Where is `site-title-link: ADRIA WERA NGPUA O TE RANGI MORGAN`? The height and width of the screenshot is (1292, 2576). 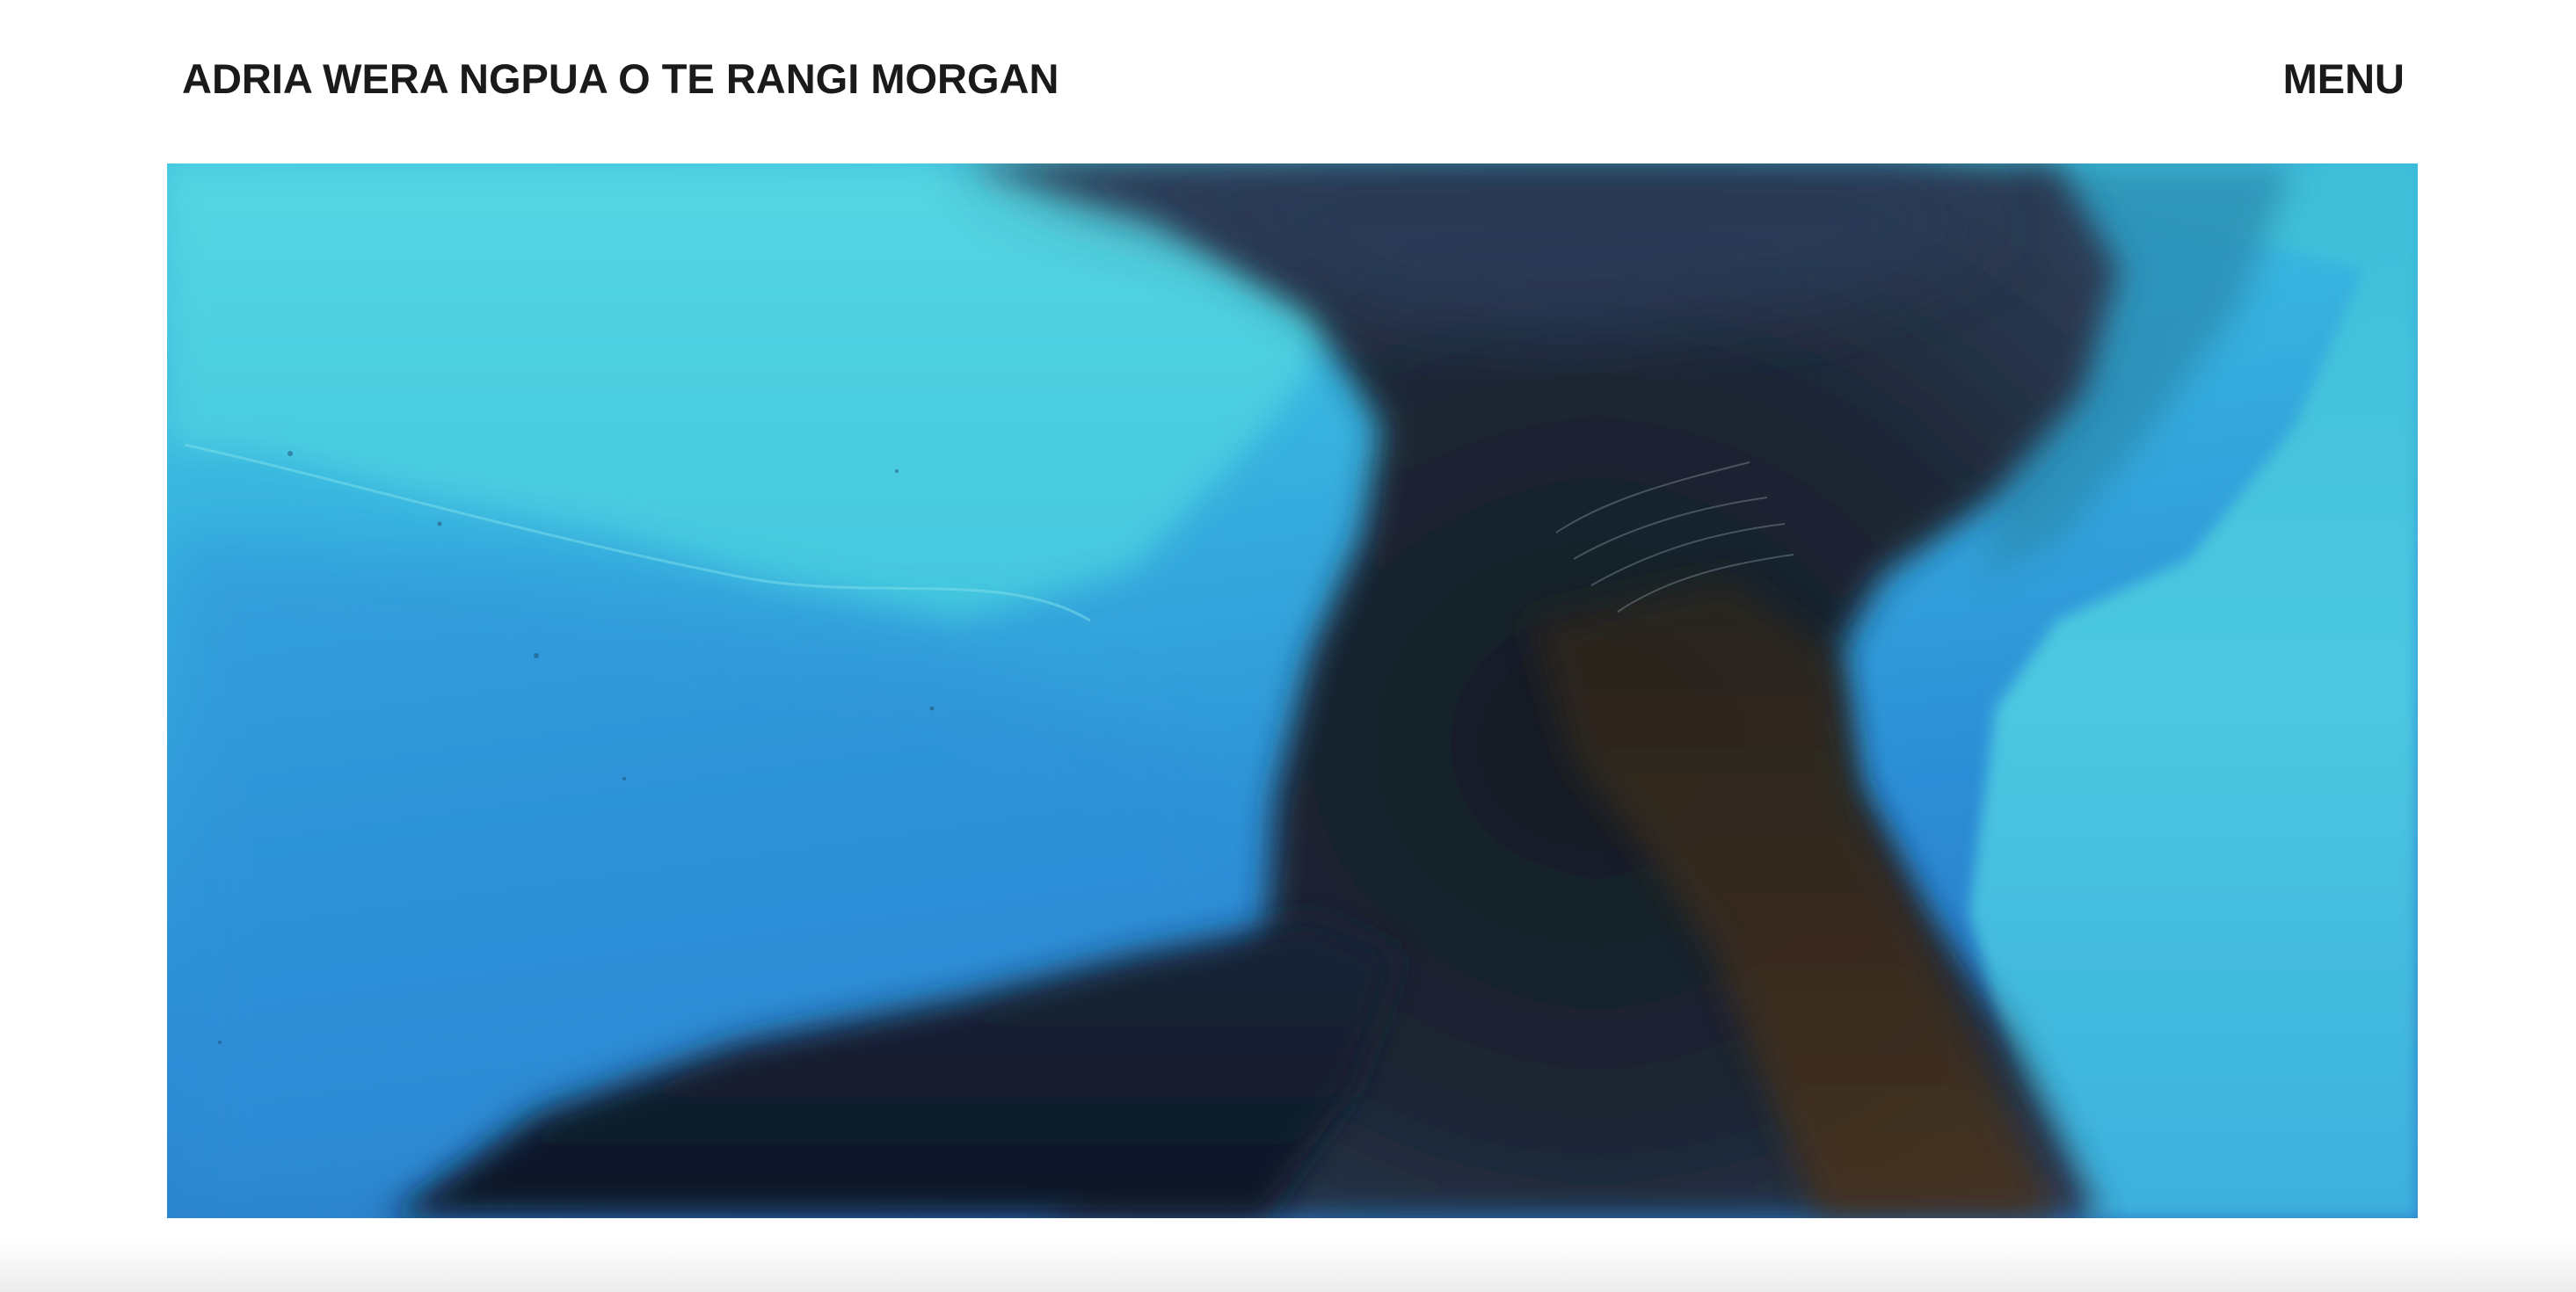
site-title-link: ADRIA WERA NGPUA O TE RANGI MORGAN is located at coordinates (620, 79).